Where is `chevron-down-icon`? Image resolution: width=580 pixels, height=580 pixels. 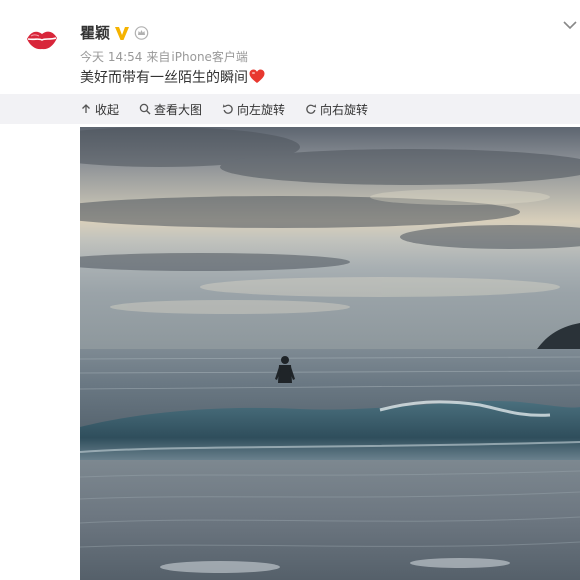
chevron-down-icon is located at coordinates (570, 23).